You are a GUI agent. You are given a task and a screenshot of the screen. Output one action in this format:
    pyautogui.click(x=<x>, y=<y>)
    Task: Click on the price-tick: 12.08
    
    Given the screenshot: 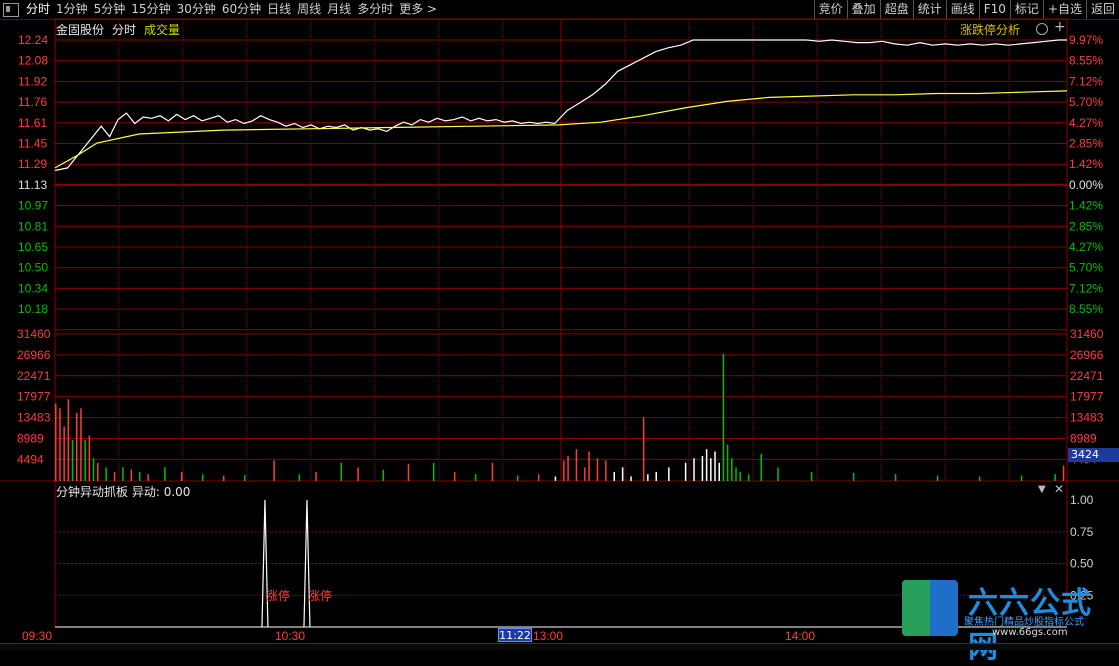 What is the action you would take?
    pyautogui.click(x=33, y=61)
    